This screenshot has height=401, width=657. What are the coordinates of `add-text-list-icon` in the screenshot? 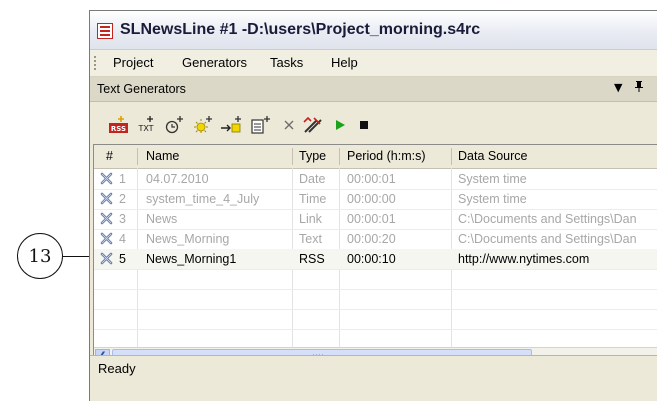 It's located at (261, 125).